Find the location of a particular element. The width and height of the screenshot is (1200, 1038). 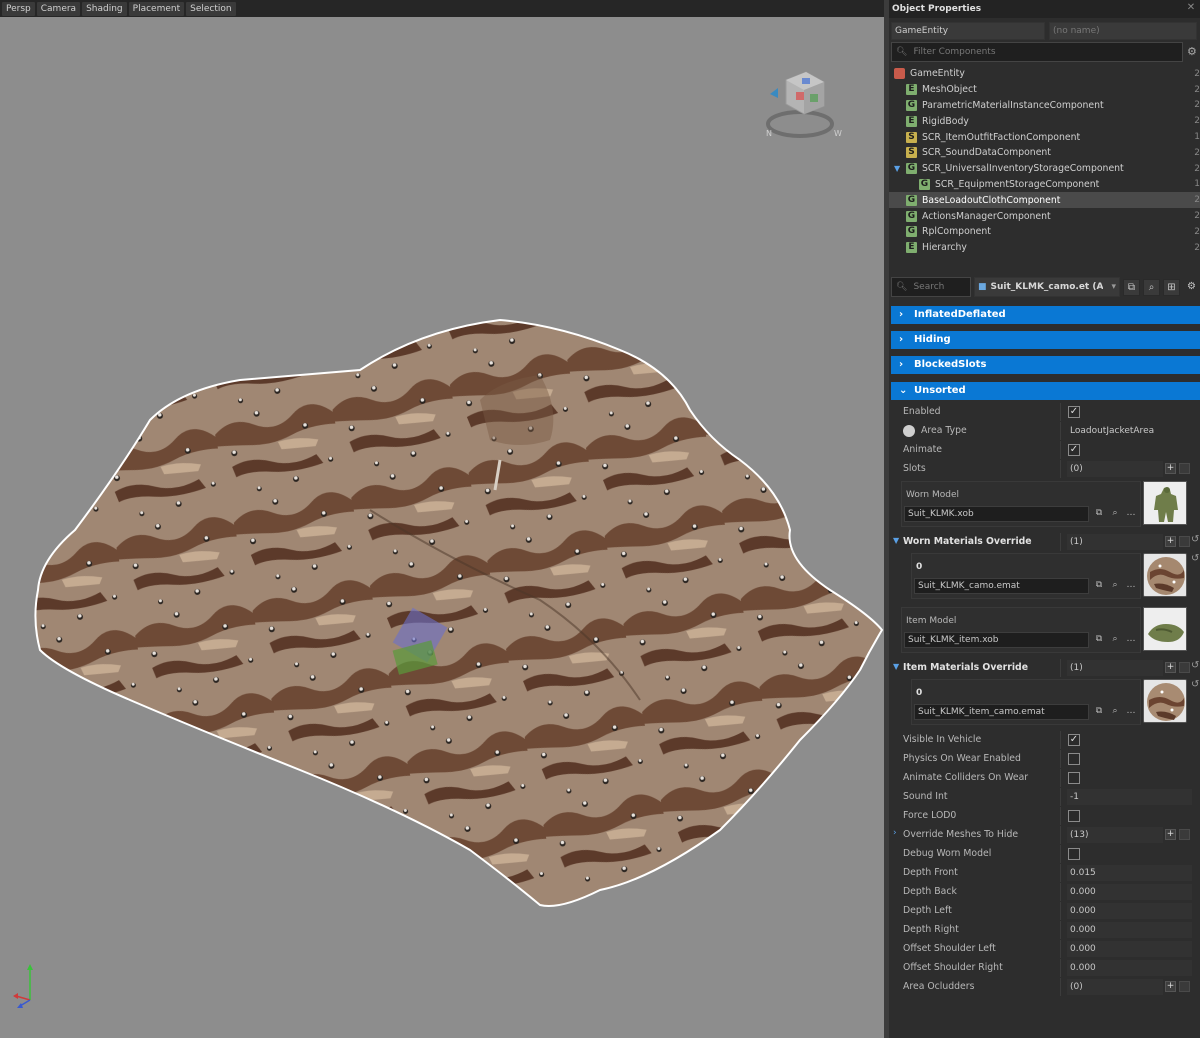

debug-worn-model-checkbox is located at coordinates (1074, 854).